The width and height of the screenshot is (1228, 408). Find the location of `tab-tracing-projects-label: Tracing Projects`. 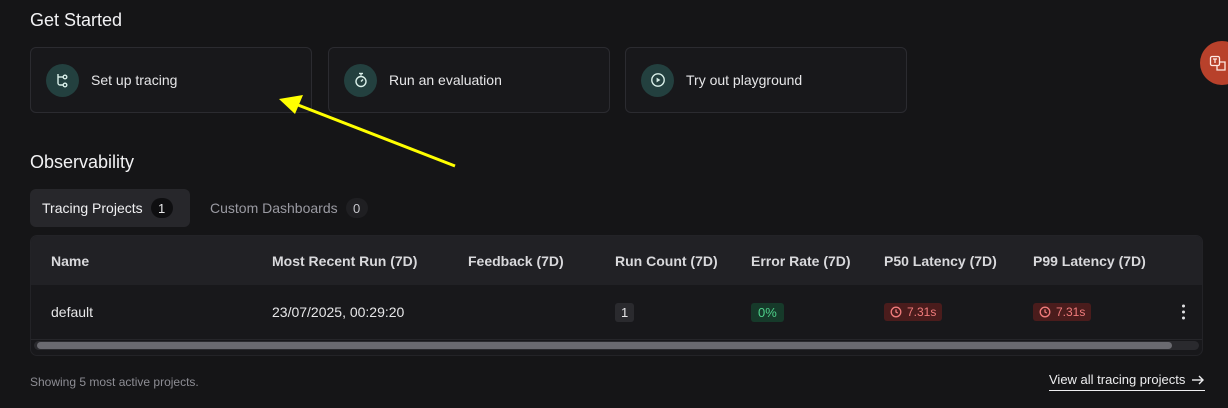

tab-tracing-projects-label: Tracing Projects is located at coordinates (92, 208).